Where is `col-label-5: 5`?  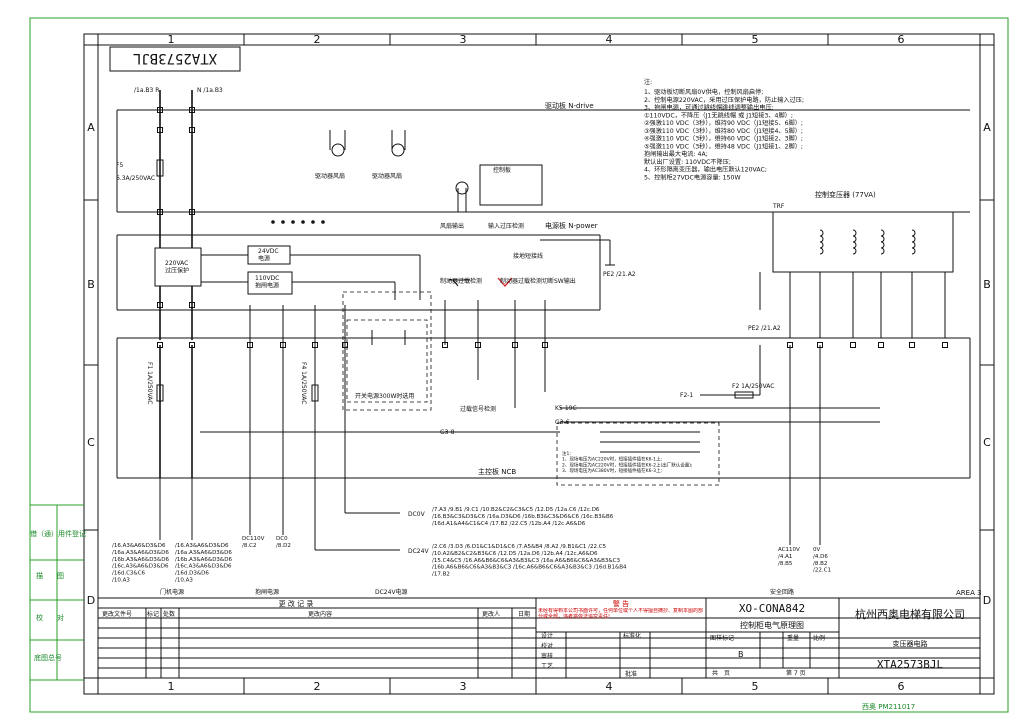 col-label-5: 5 is located at coordinates (755, 39).